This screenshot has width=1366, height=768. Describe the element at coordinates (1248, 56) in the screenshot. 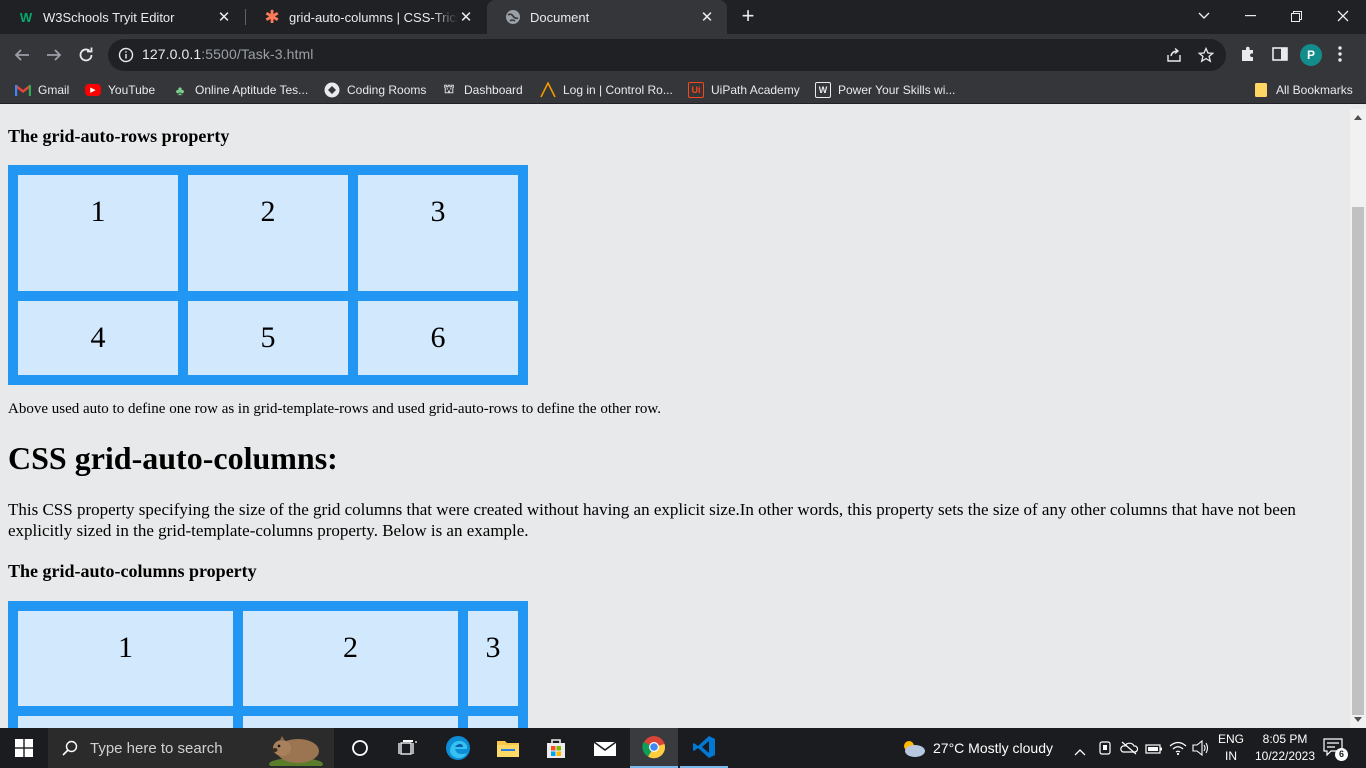

I see `extensions-puzzle-icon` at that location.